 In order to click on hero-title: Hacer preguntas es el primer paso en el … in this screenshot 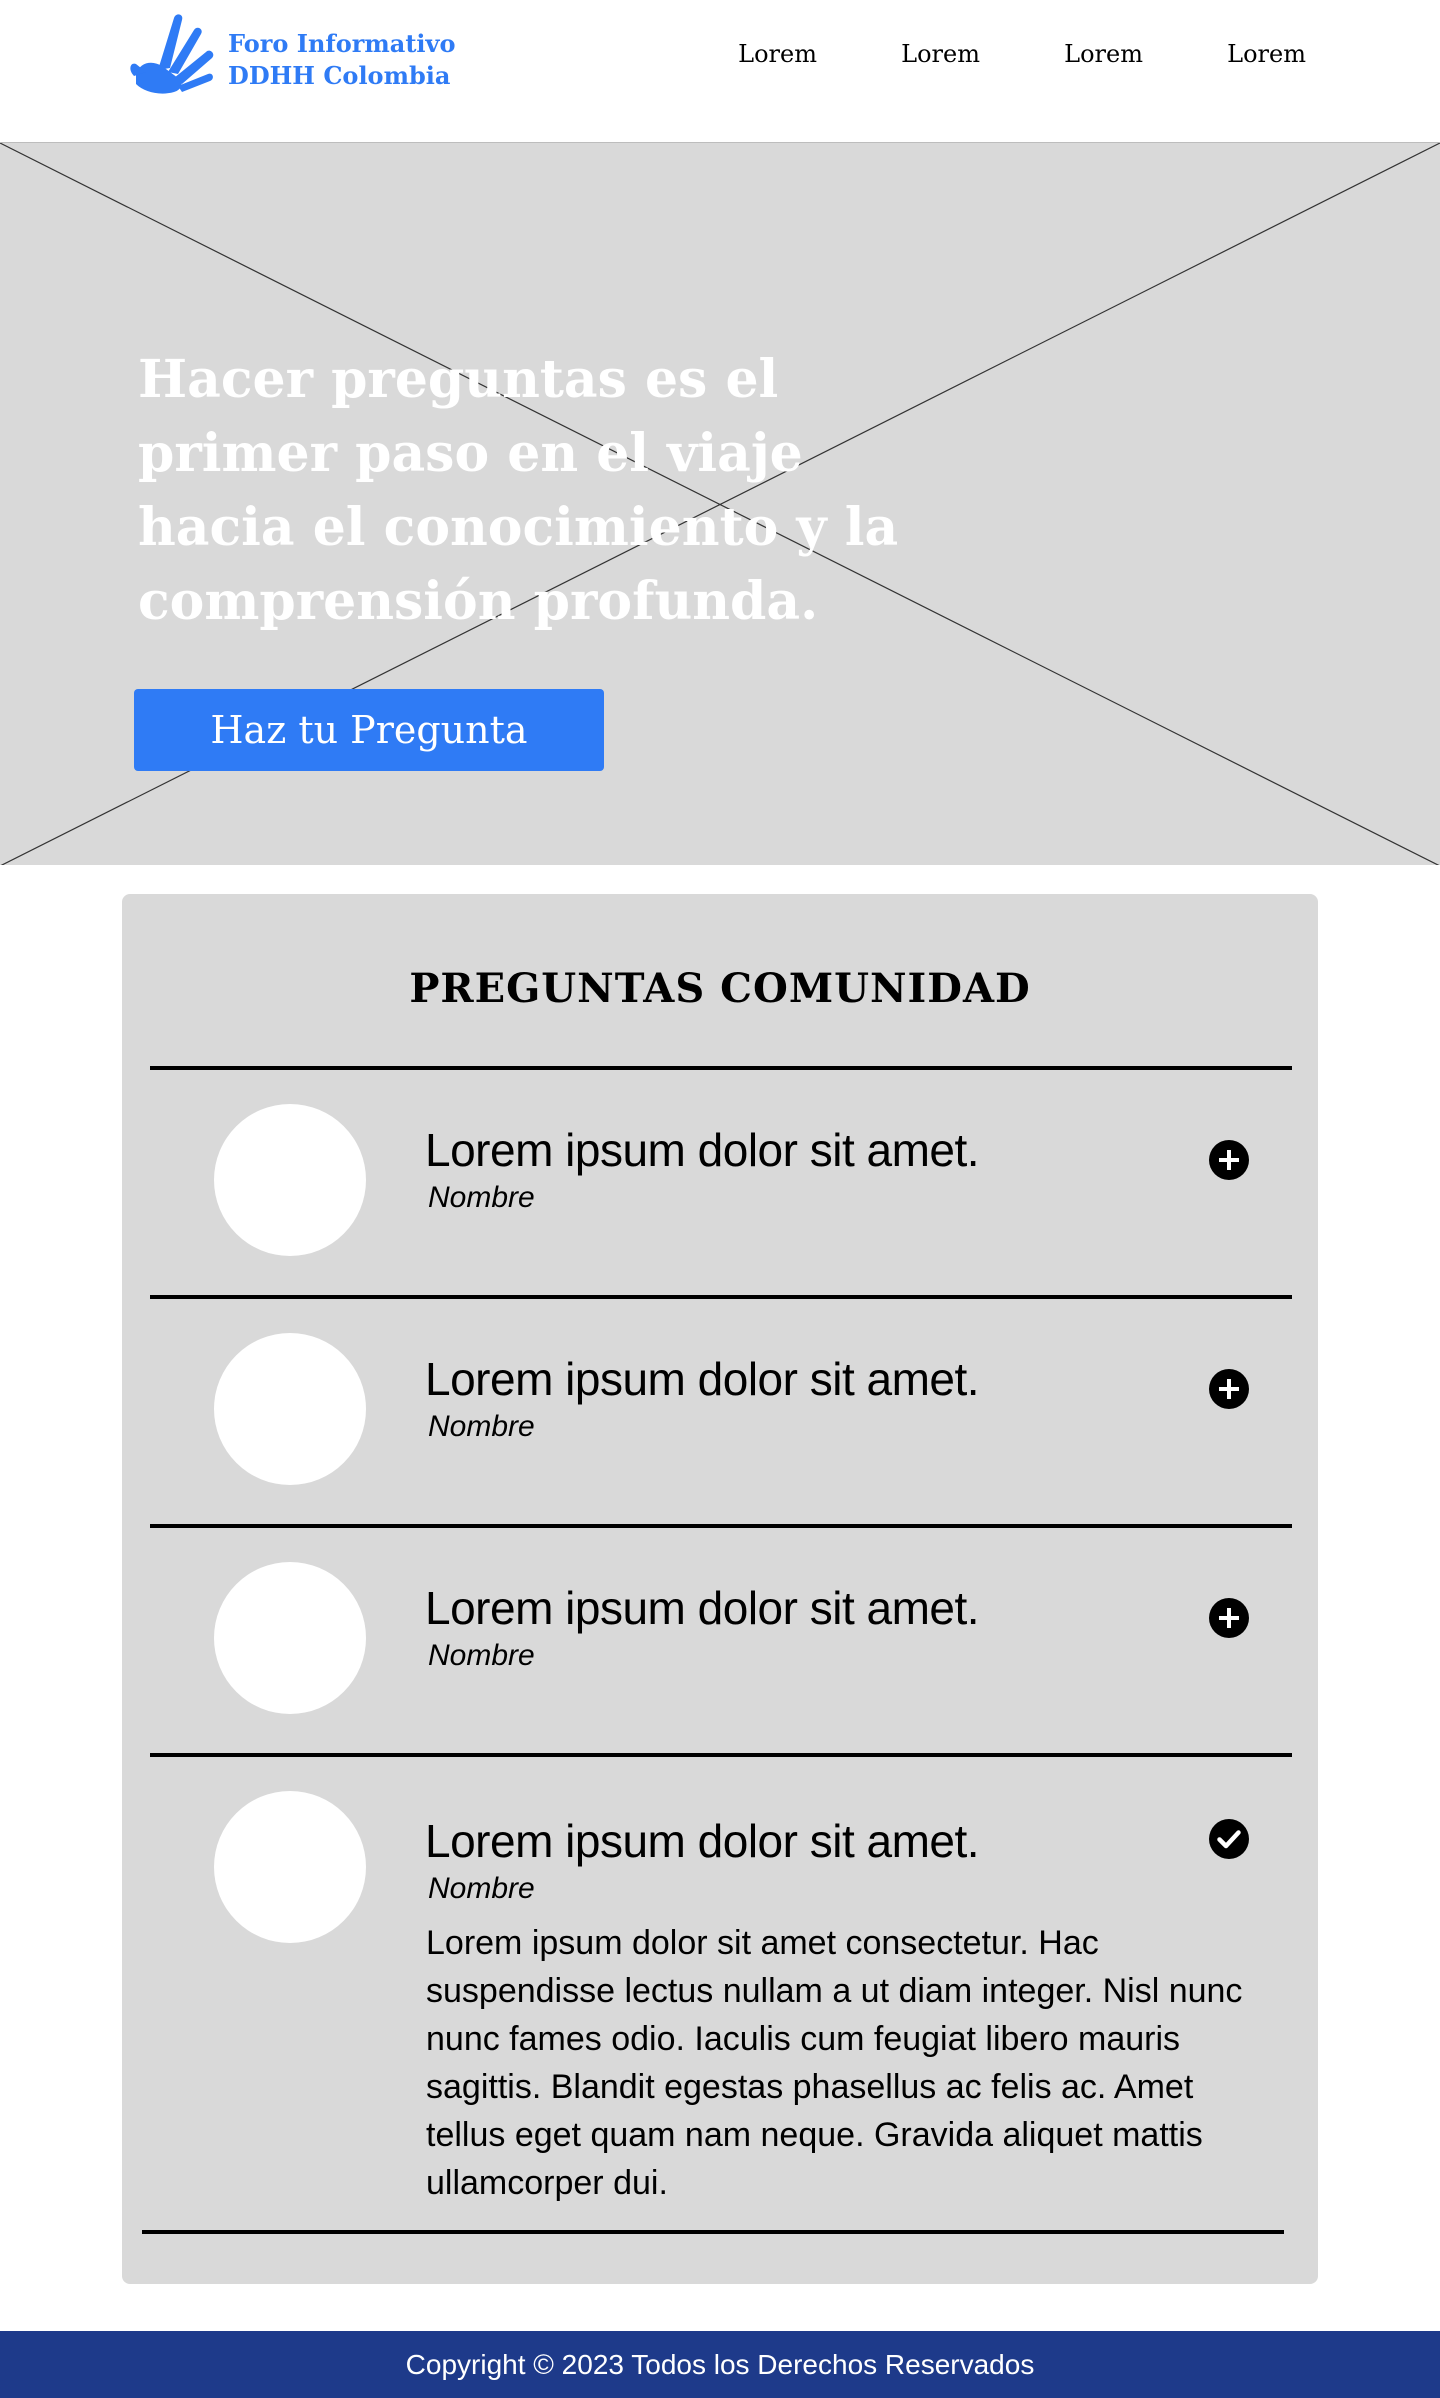, I will do `click(518, 490)`.